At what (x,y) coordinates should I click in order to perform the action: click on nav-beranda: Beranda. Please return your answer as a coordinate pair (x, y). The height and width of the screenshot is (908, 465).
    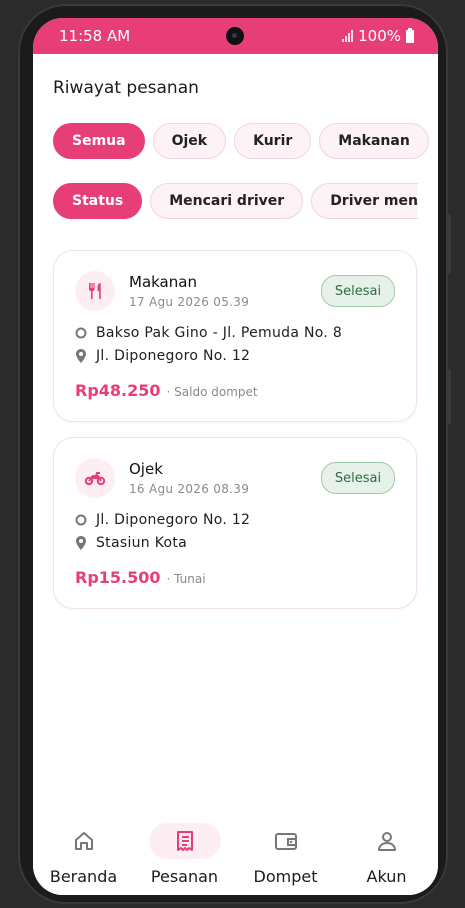
    Looking at the image, I should click on (83, 854).